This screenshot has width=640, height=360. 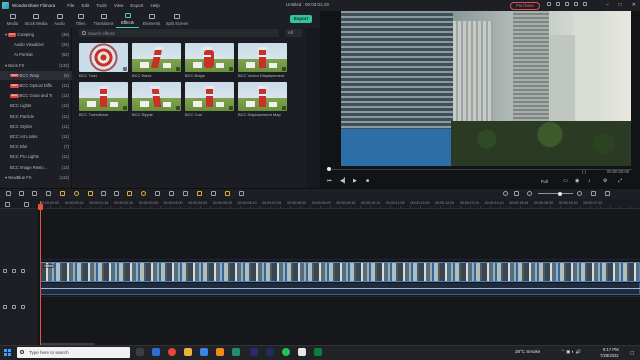 I want to click on category-item: BCC Art Looks (11), so click(x=36, y=136).